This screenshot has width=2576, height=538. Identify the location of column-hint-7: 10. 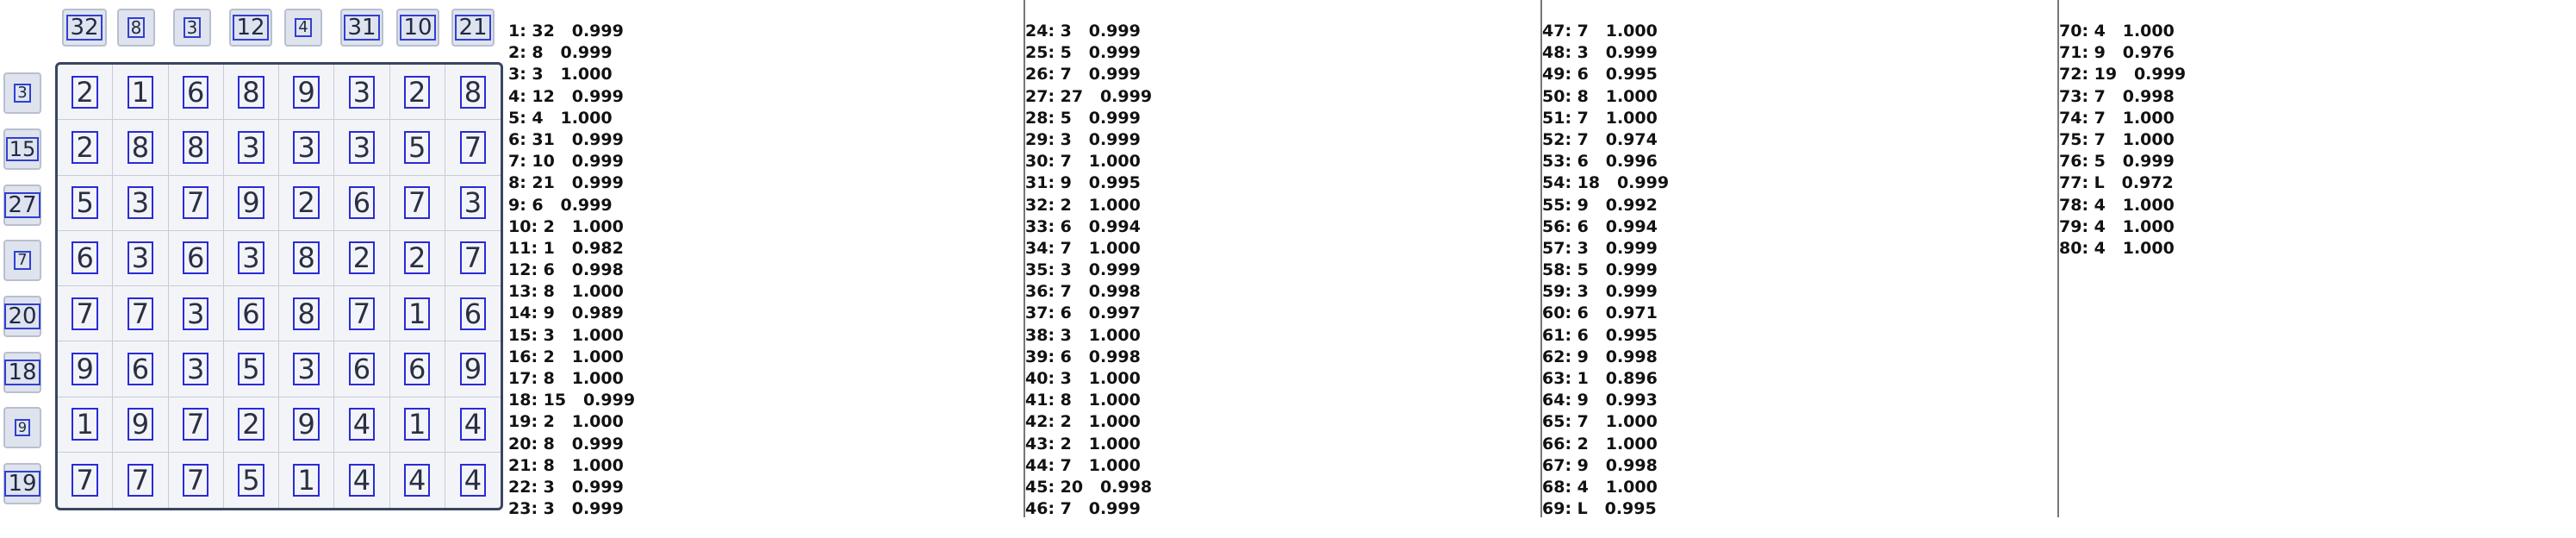
(418, 28).